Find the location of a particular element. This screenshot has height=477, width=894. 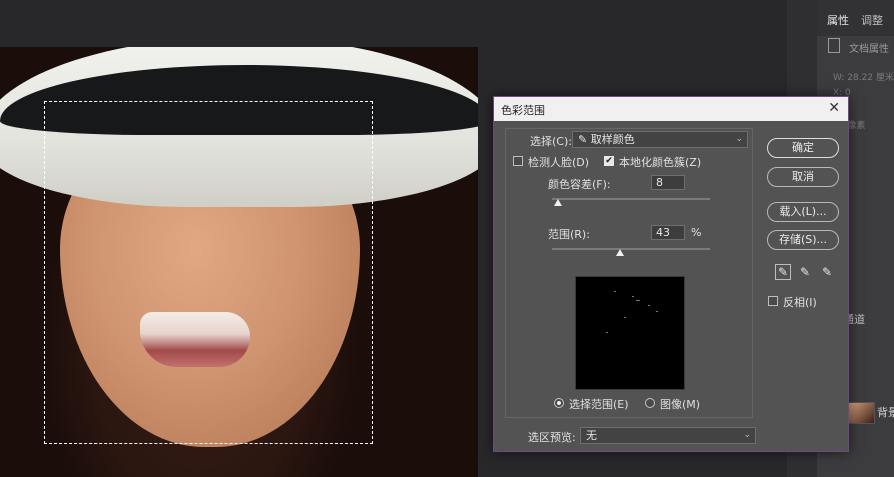

dialog-titlebar: 色彩范围 ✕ is located at coordinates (671, 109).